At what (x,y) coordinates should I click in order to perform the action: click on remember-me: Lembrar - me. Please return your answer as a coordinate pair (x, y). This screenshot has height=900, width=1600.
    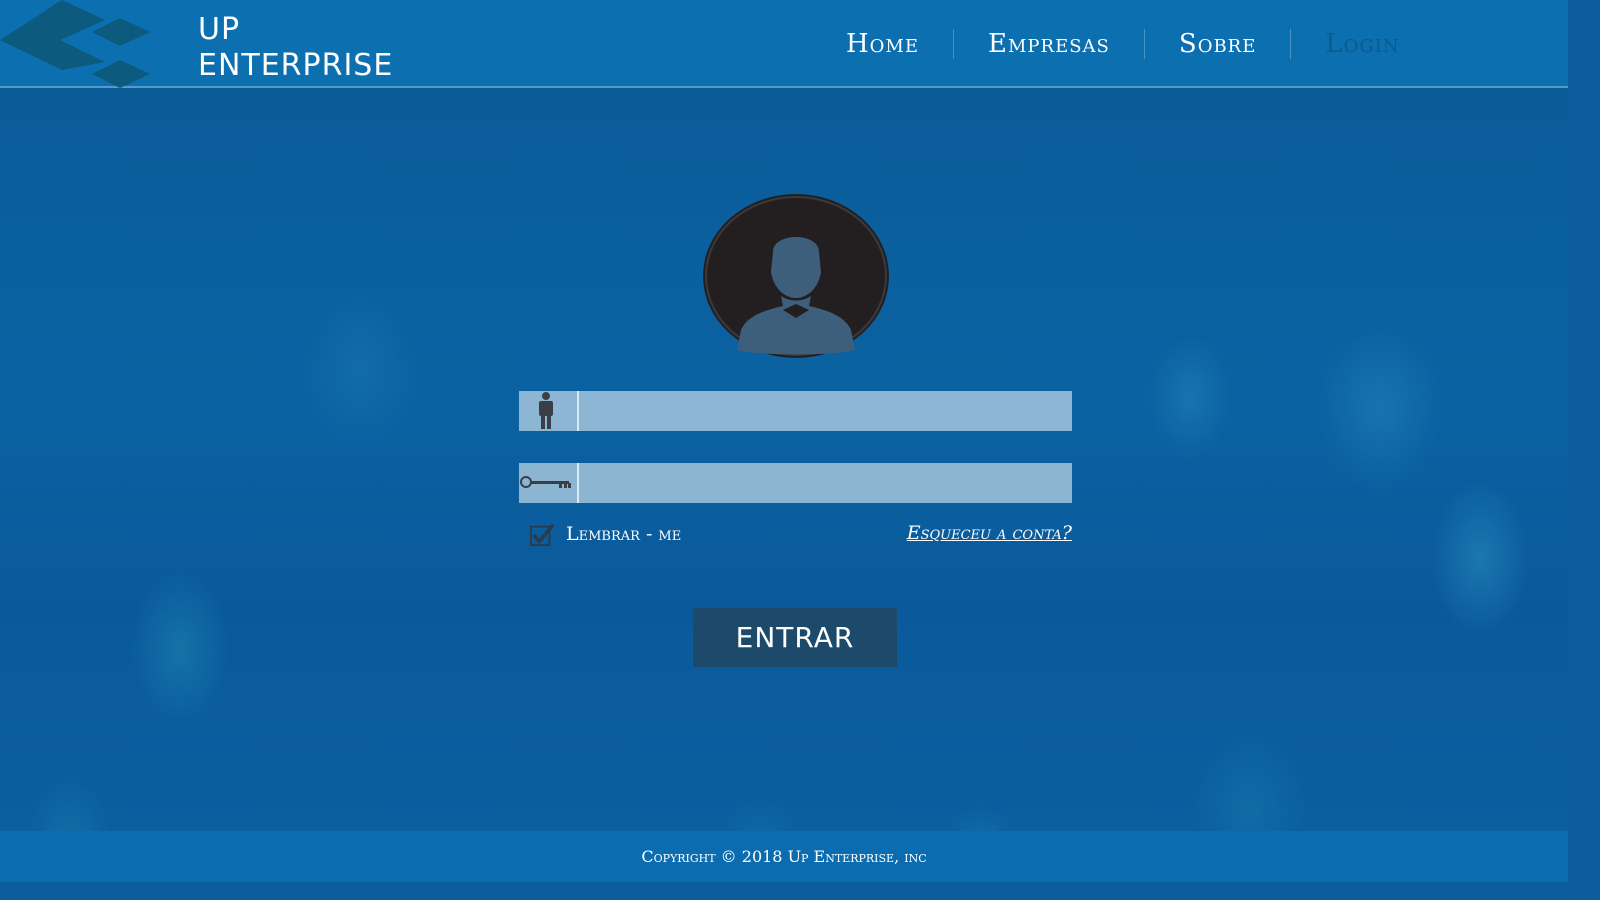
    Looking at the image, I should click on (605, 534).